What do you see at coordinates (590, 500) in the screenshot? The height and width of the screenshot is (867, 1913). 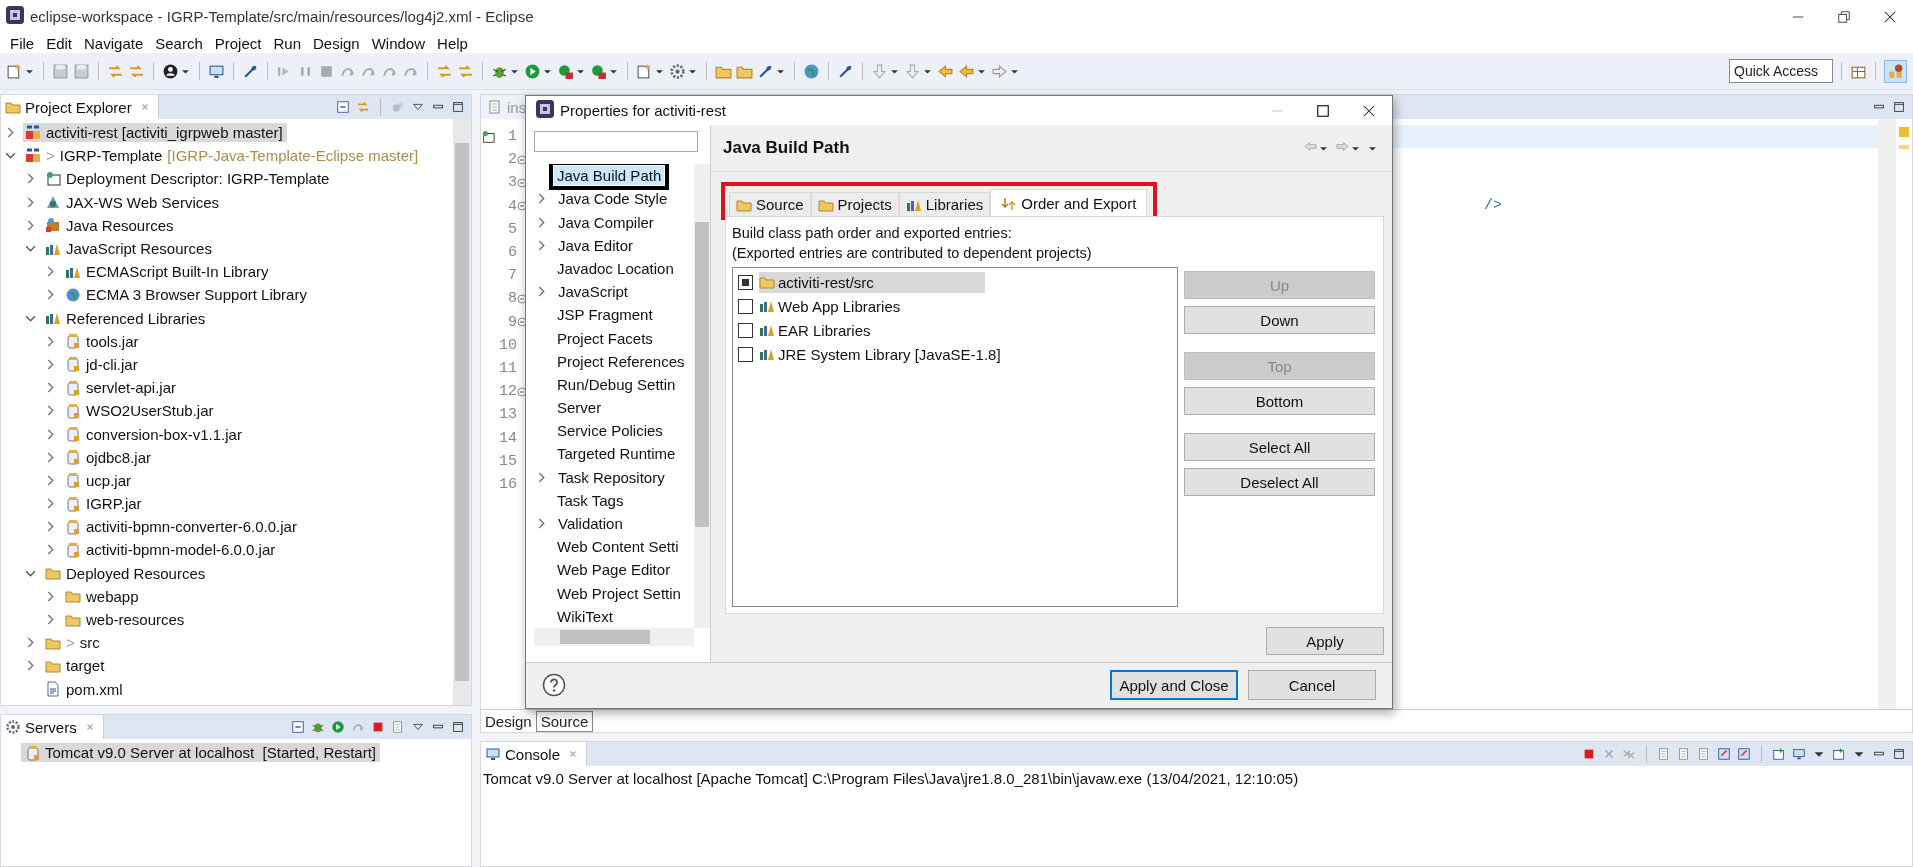 I see `nav-item: Task Tags` at bounding box center [590, 500].